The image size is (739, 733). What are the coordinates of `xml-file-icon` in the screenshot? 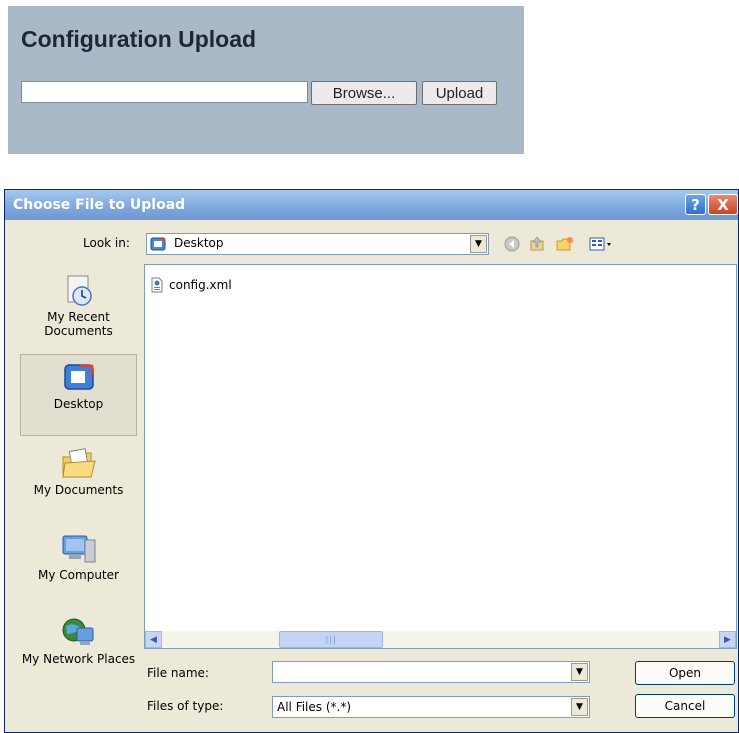 It's located at (157, 285).